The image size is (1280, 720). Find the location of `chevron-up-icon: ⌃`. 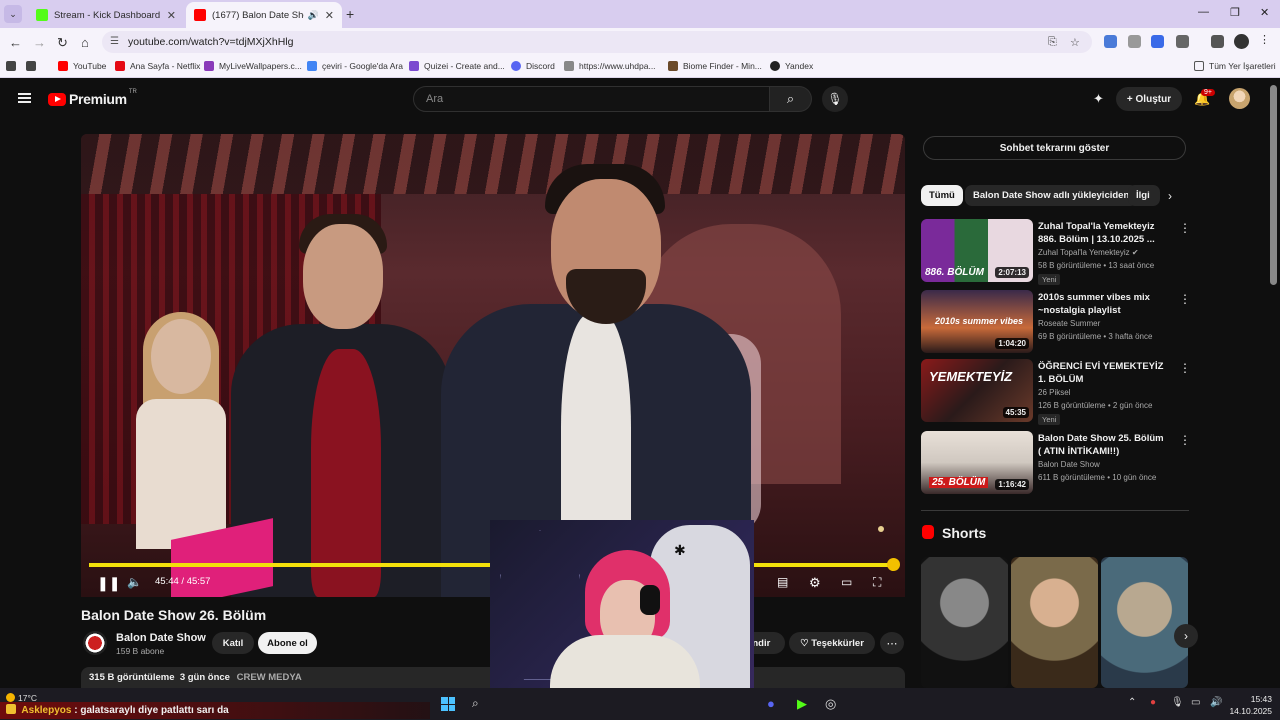

chevron-up-icon: ⌃ is located at coordinates (1132, 702).